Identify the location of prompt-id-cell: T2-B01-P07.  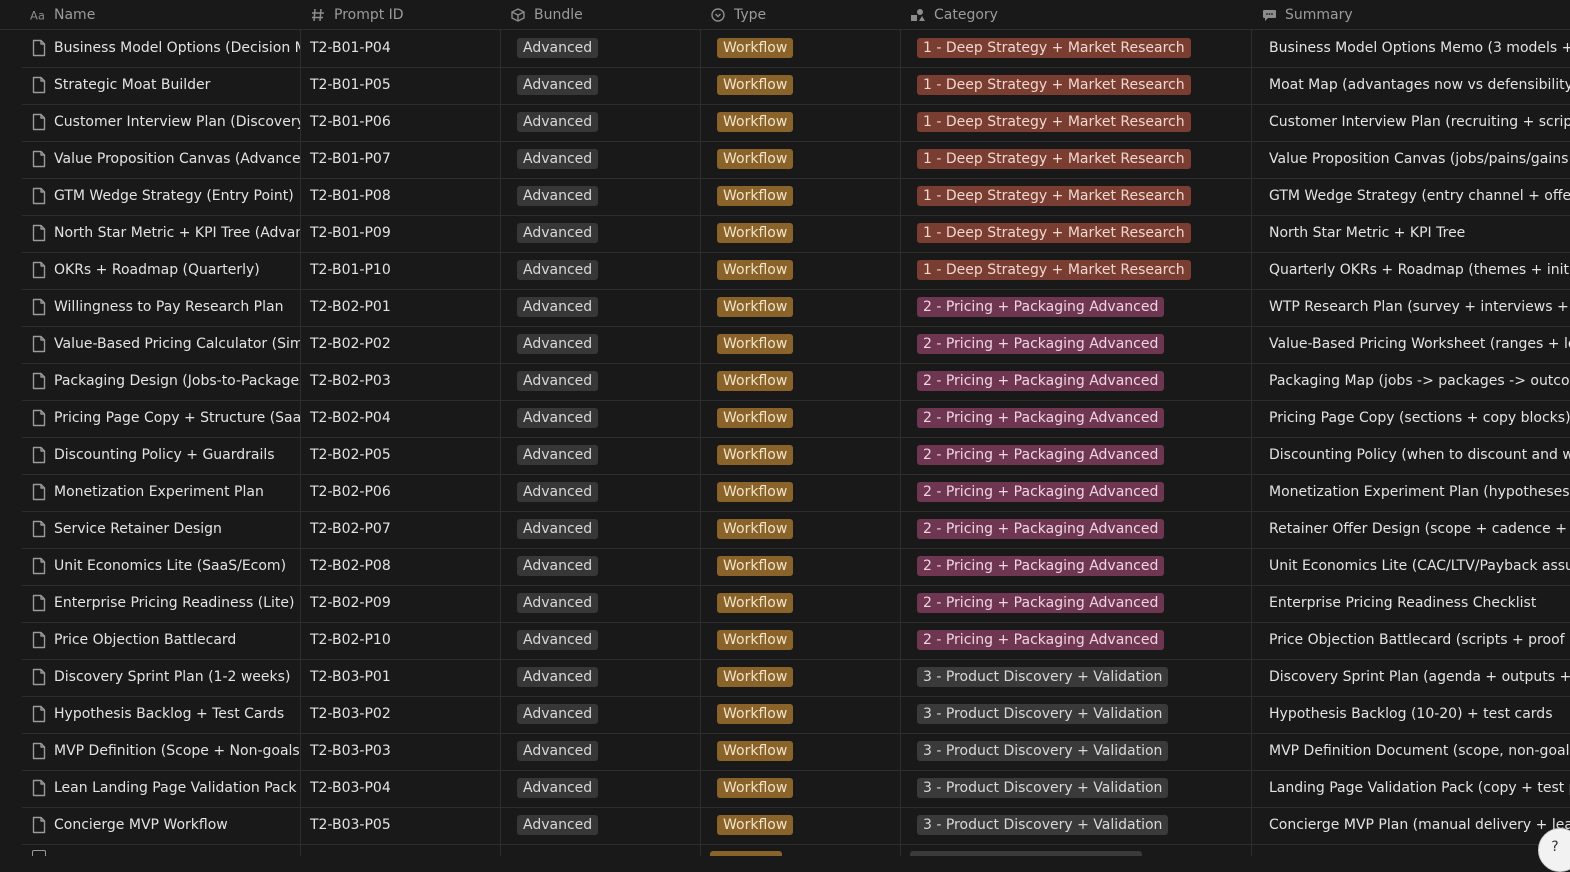
(403, 159).